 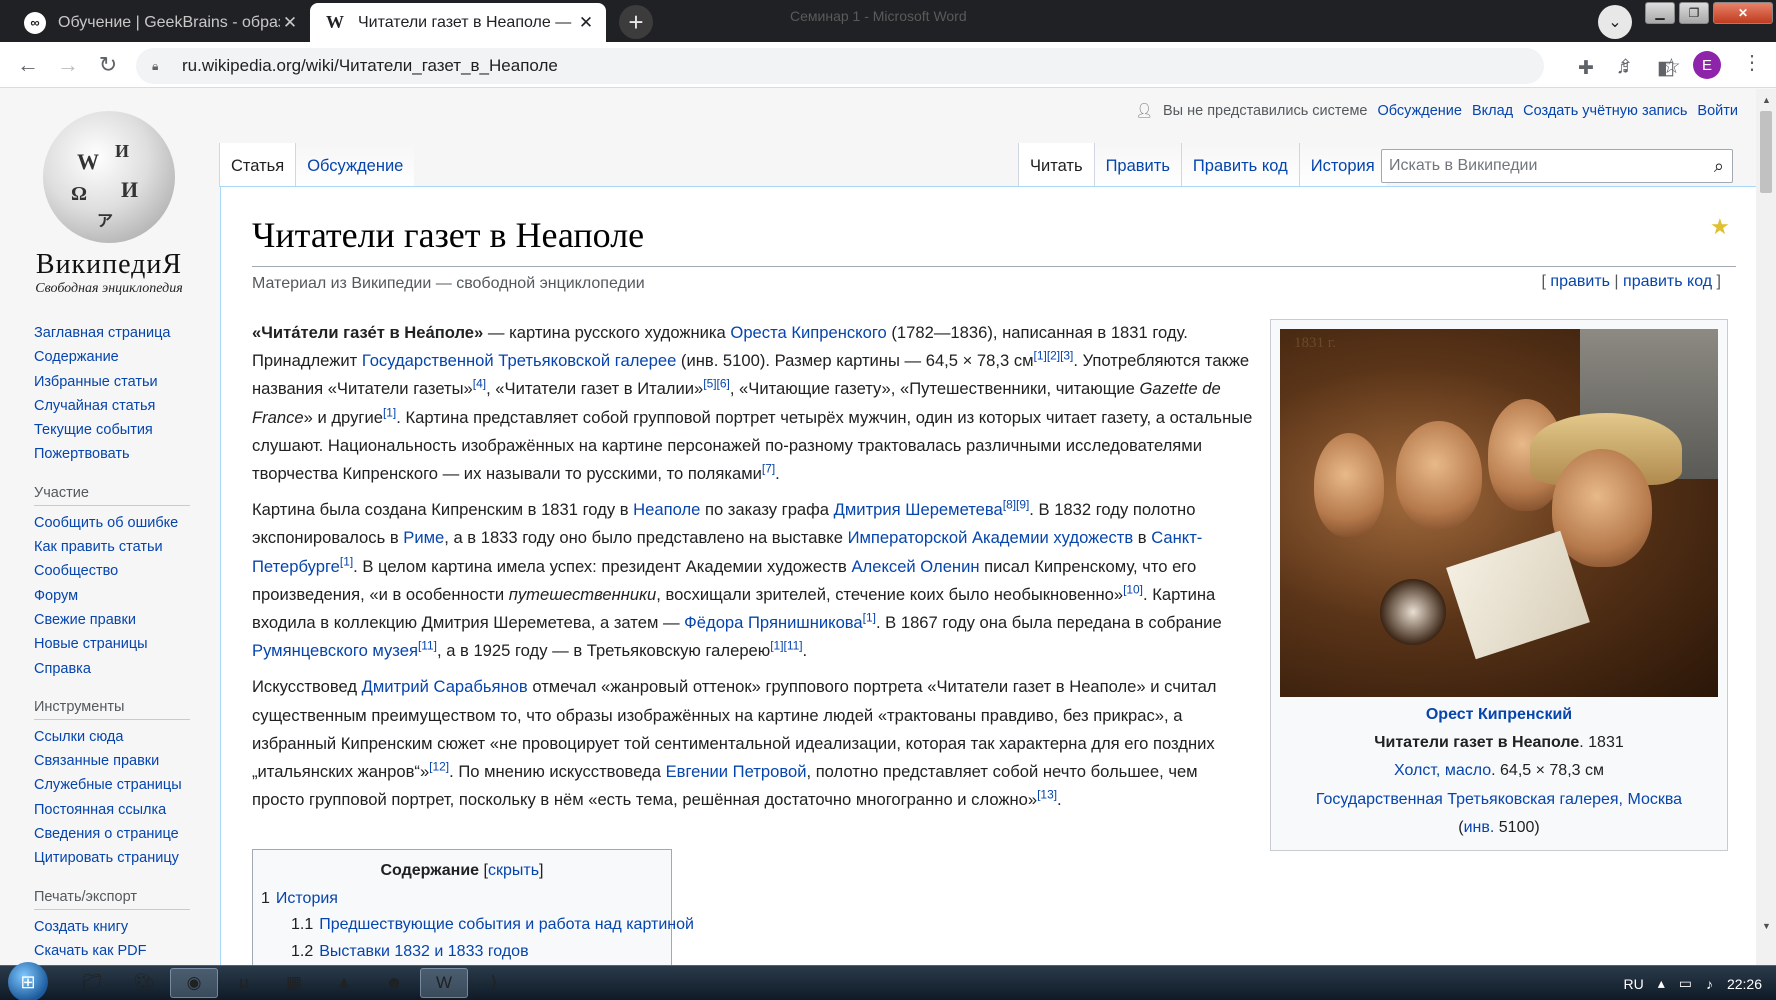 What do you see at coordinates (1499, 513) in the screenshot?
I see `painting-image: 1831 г.` at bounding box center [1499, 513].